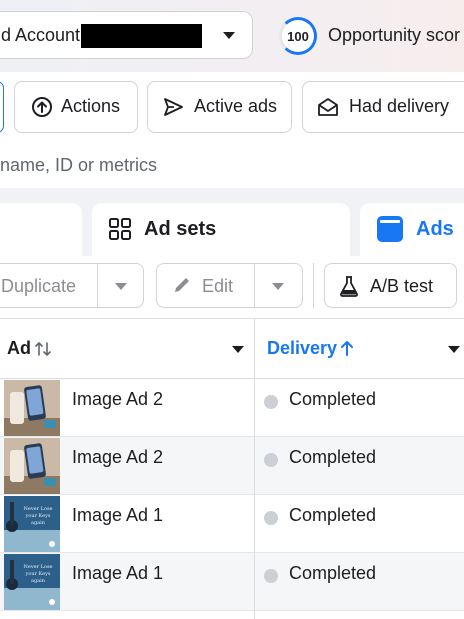 The height and width of the screenshot is (619, 464). What do you see at coordinates (229, 35) in the screenshot?
I see `chevron-down-icon` at bounding box center [229, 35].